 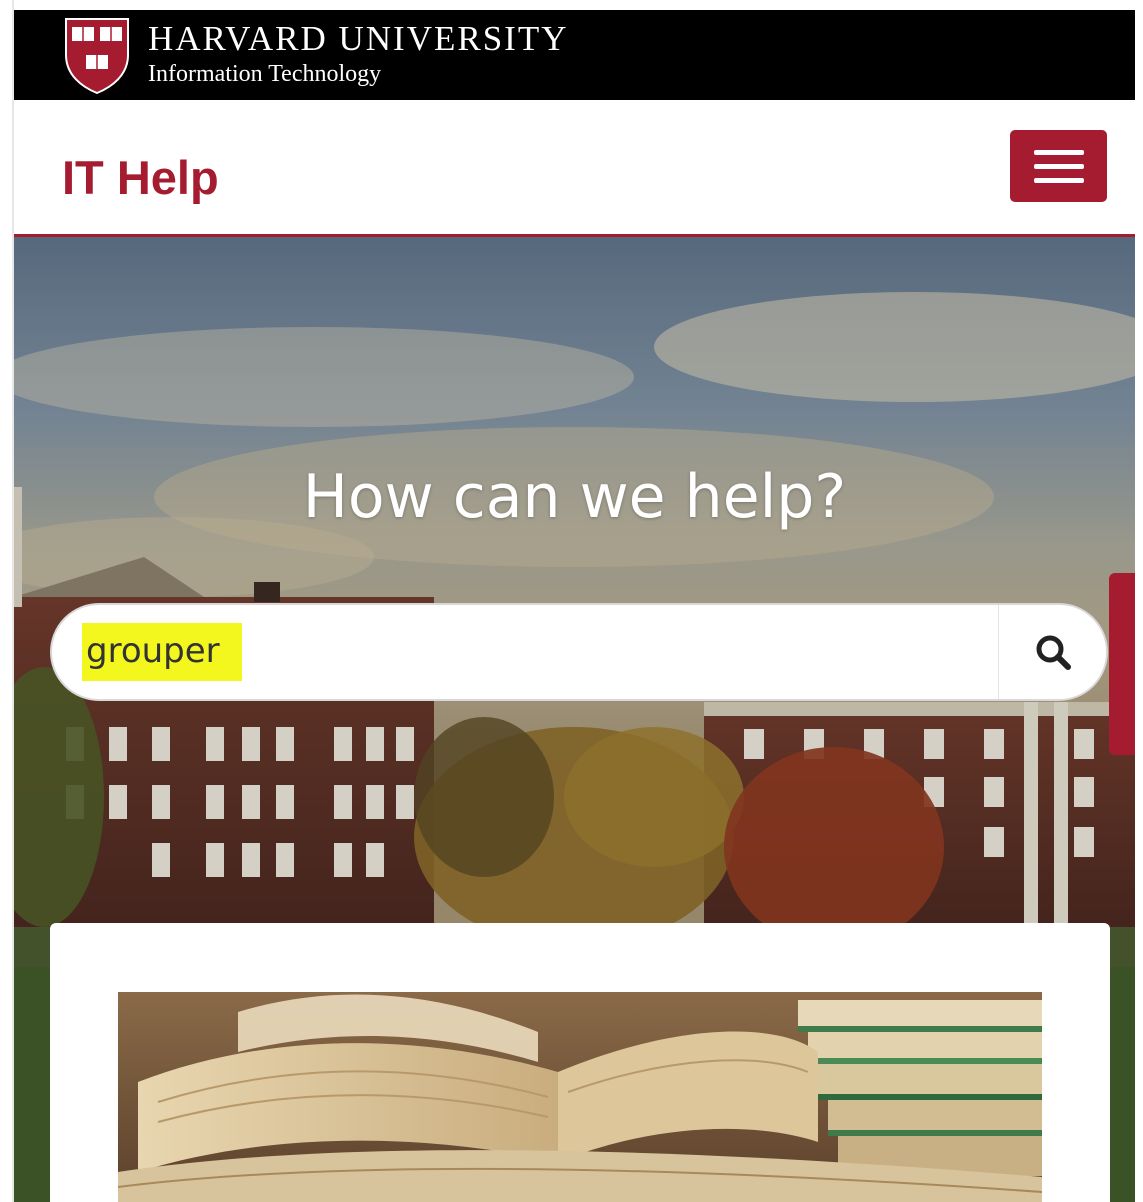 What do you see at coordinates (574, 497) in the screenshot?
I see `hero-heading: How can we help?` at bounding box center [574, 497].